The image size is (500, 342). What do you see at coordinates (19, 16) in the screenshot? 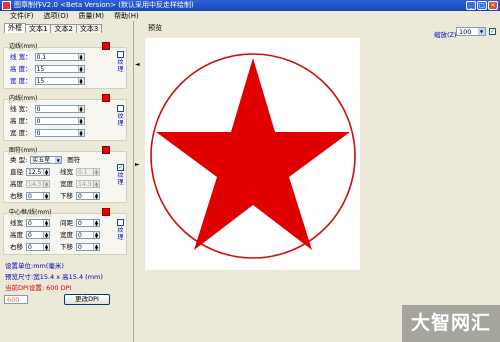
I see `menu-file: 文件(F)` at bounding box center [19, 16].